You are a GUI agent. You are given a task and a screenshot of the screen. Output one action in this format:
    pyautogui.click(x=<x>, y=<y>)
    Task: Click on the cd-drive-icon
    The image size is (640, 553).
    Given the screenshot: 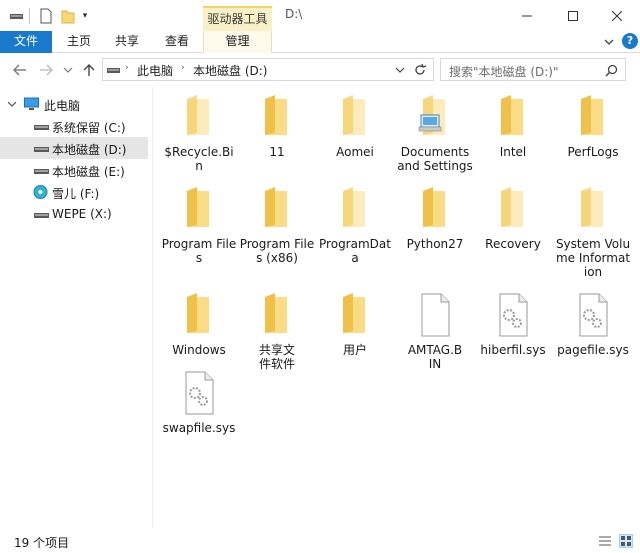 What is the action you would take?
    pyautogui.click(x=40, y=192)
    